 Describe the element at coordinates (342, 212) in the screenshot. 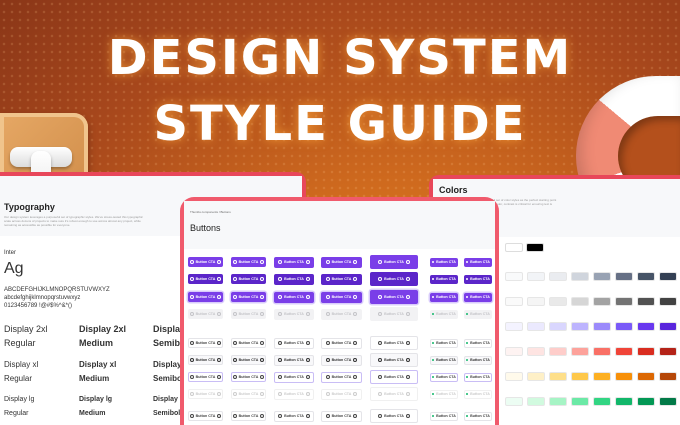

I see `breadcrumb: Thumbs components / Buttons` at that location.